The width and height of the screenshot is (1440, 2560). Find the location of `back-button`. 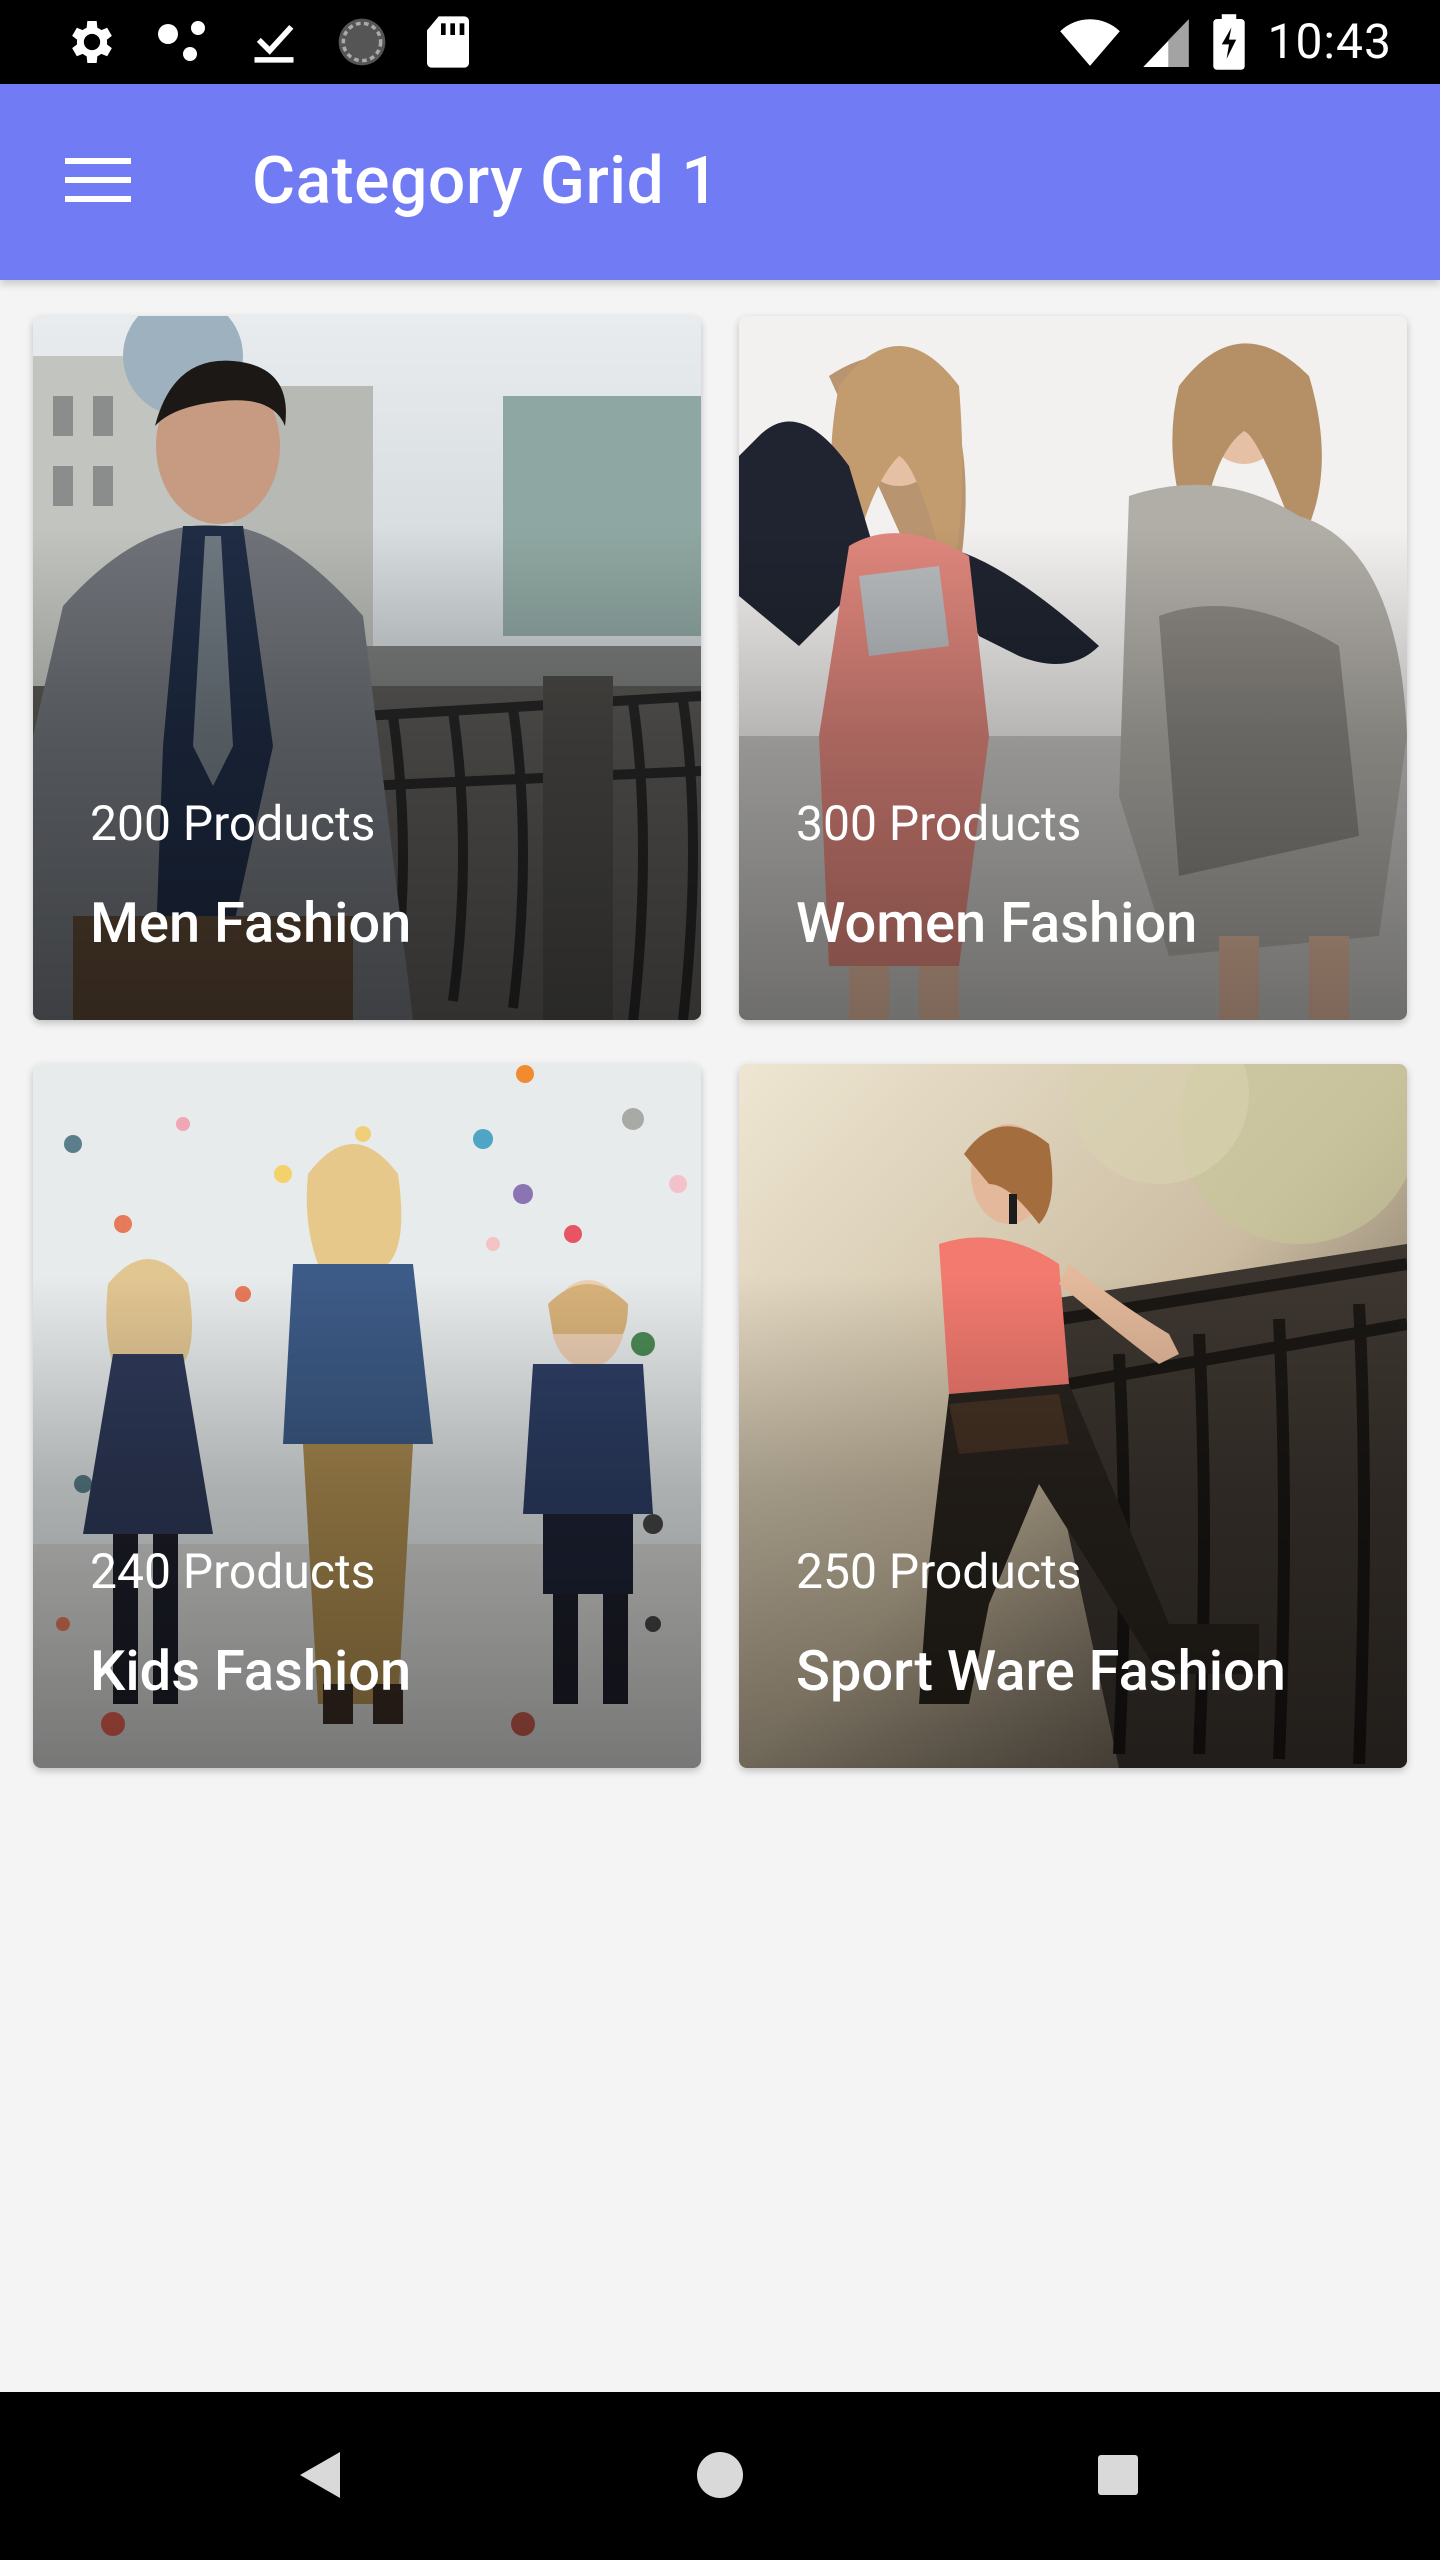

back-button is located at coordinates (320, 2477).